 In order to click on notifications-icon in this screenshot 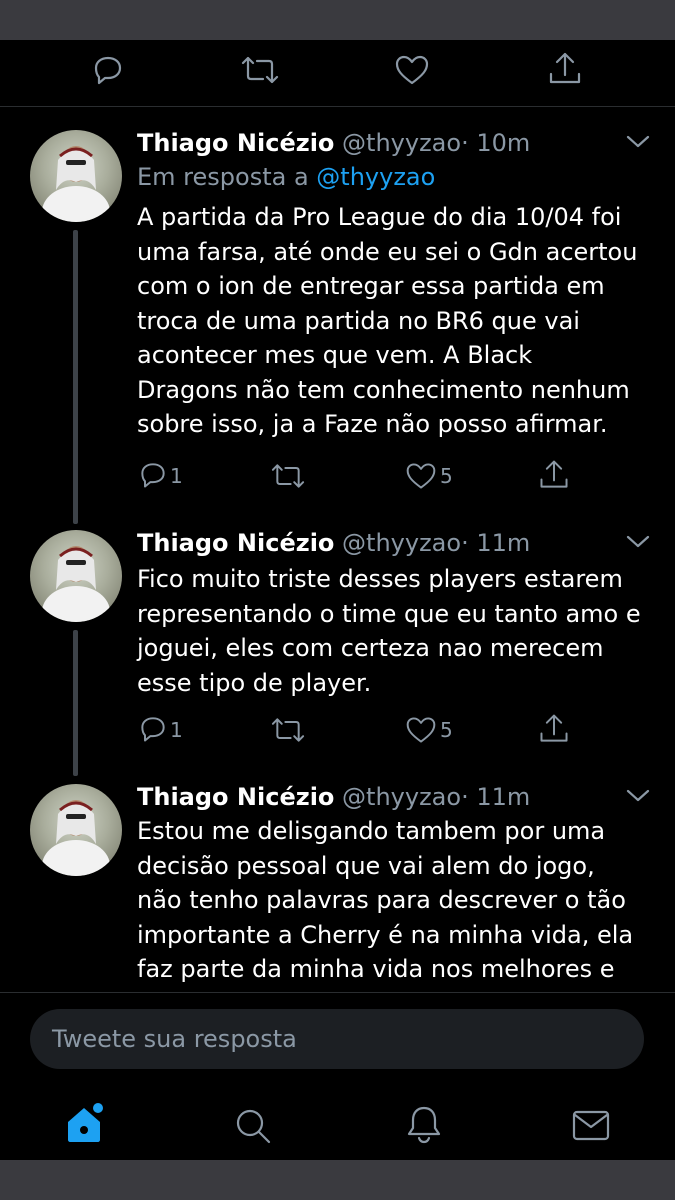, I will do `click(424, 1125)`.